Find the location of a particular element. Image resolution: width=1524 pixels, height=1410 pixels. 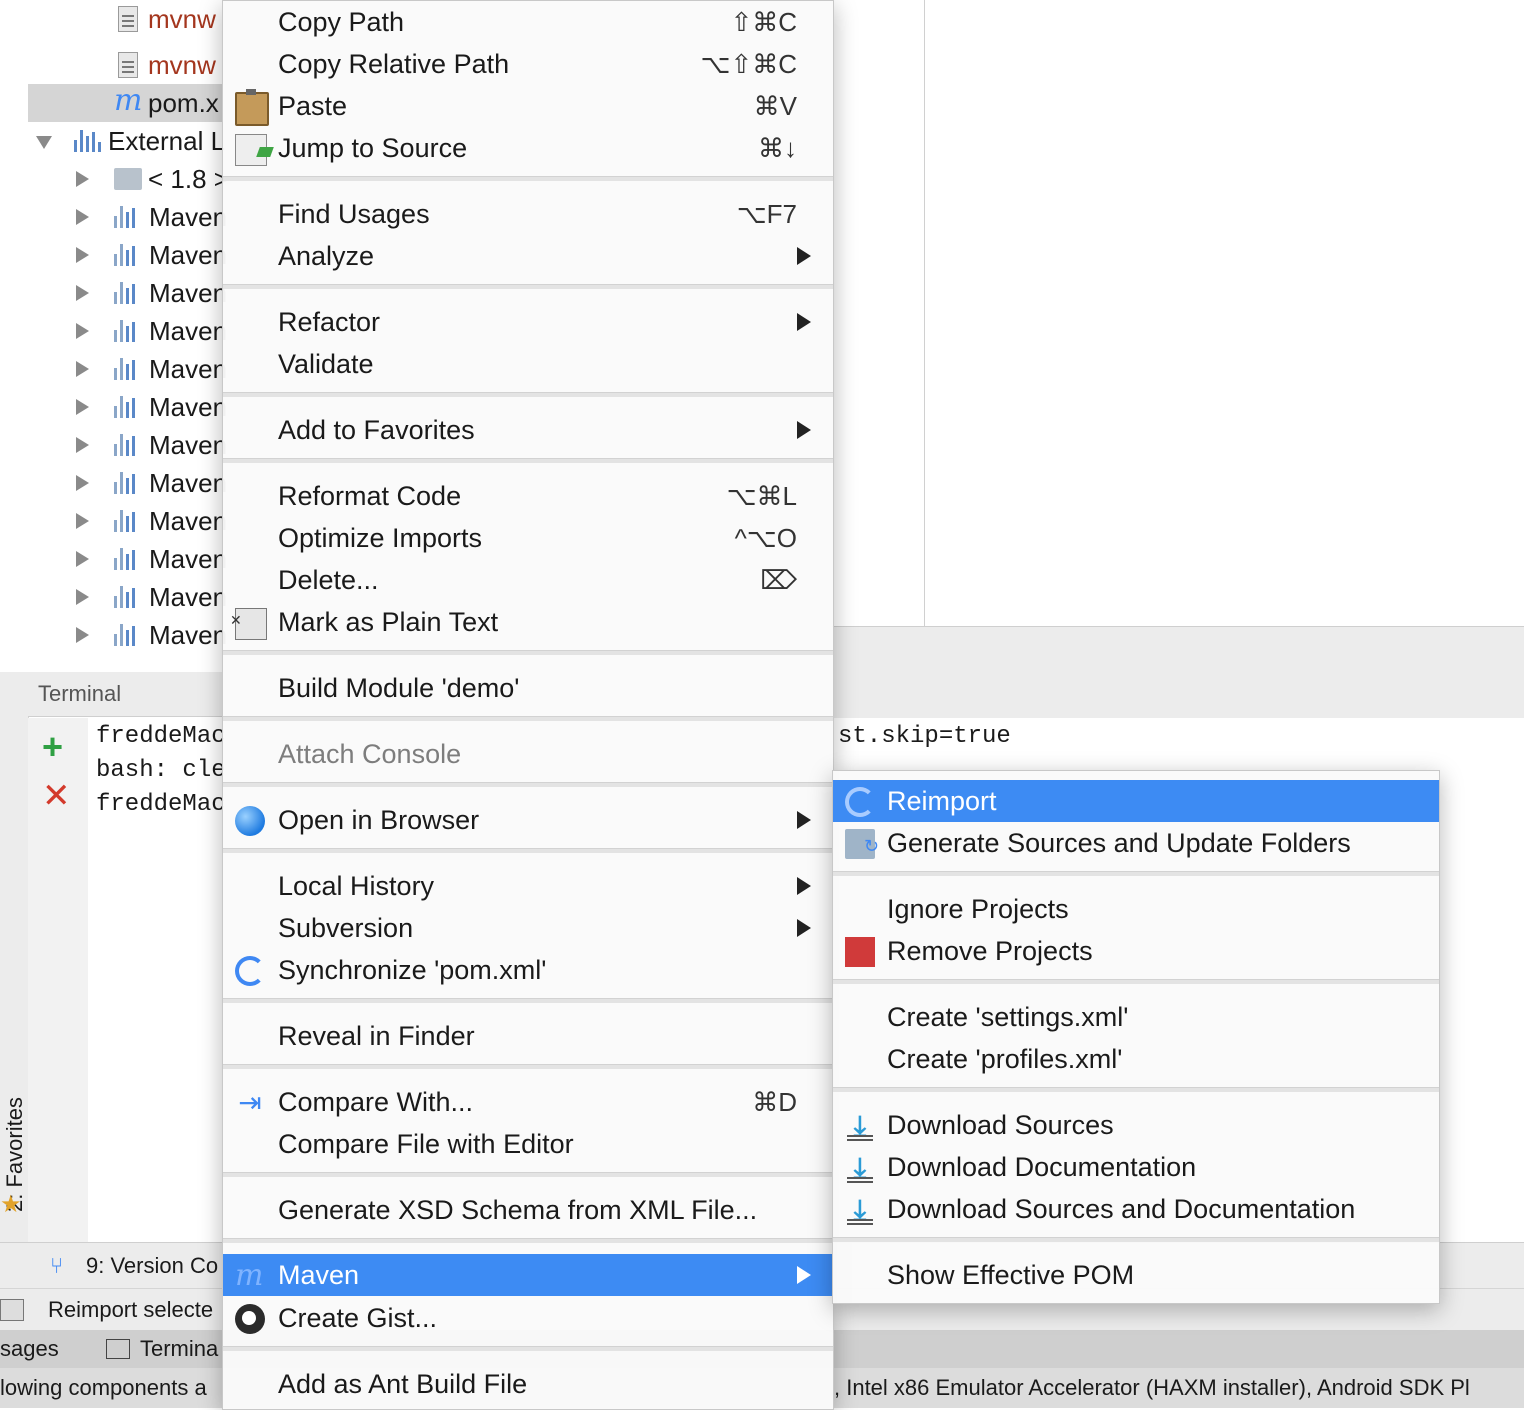

menu-item-mark-as-plain-text: Mark as Plain Text is located at coordinates (528, 621).